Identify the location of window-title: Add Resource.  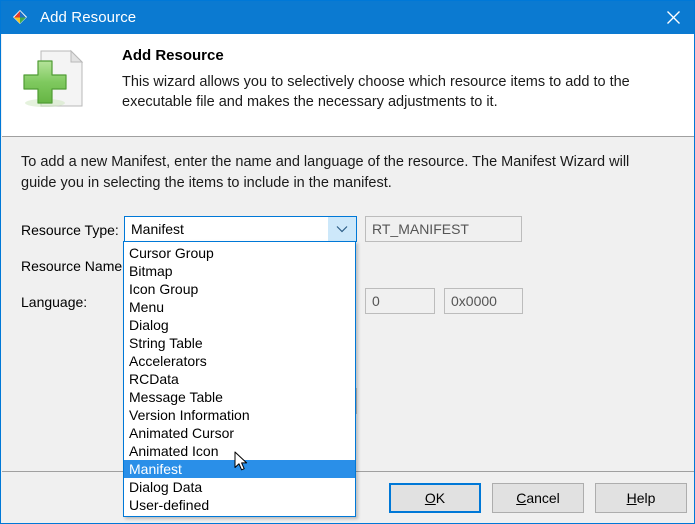
(88, 17).